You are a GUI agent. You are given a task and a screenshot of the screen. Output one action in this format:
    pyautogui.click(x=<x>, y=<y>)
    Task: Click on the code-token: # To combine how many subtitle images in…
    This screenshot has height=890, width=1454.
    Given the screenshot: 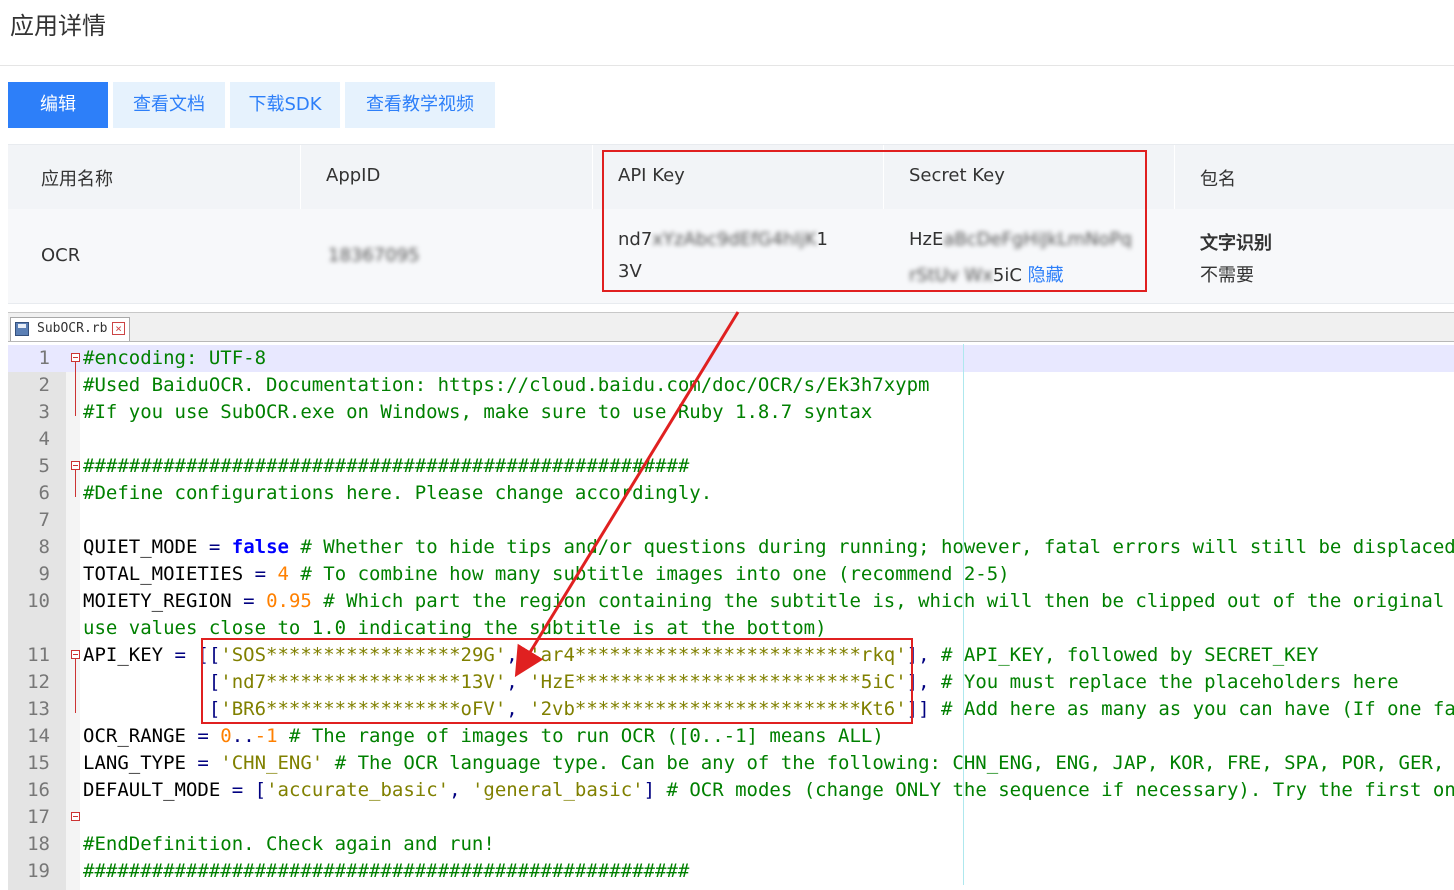 What is the action you would take?
    pyautogui.click(x=649, y=574)
    